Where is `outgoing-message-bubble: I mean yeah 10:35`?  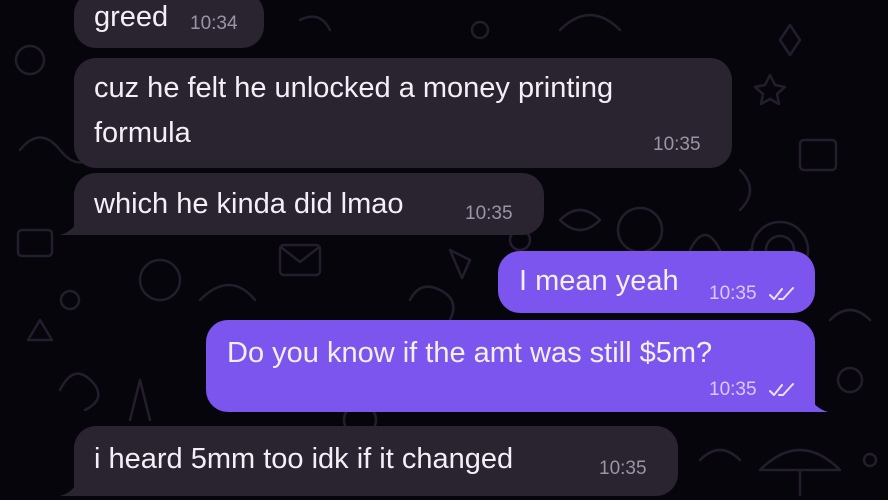 outgoing-message-bubble: I mean yeah 10:35 is located at coordinates (656, 282).